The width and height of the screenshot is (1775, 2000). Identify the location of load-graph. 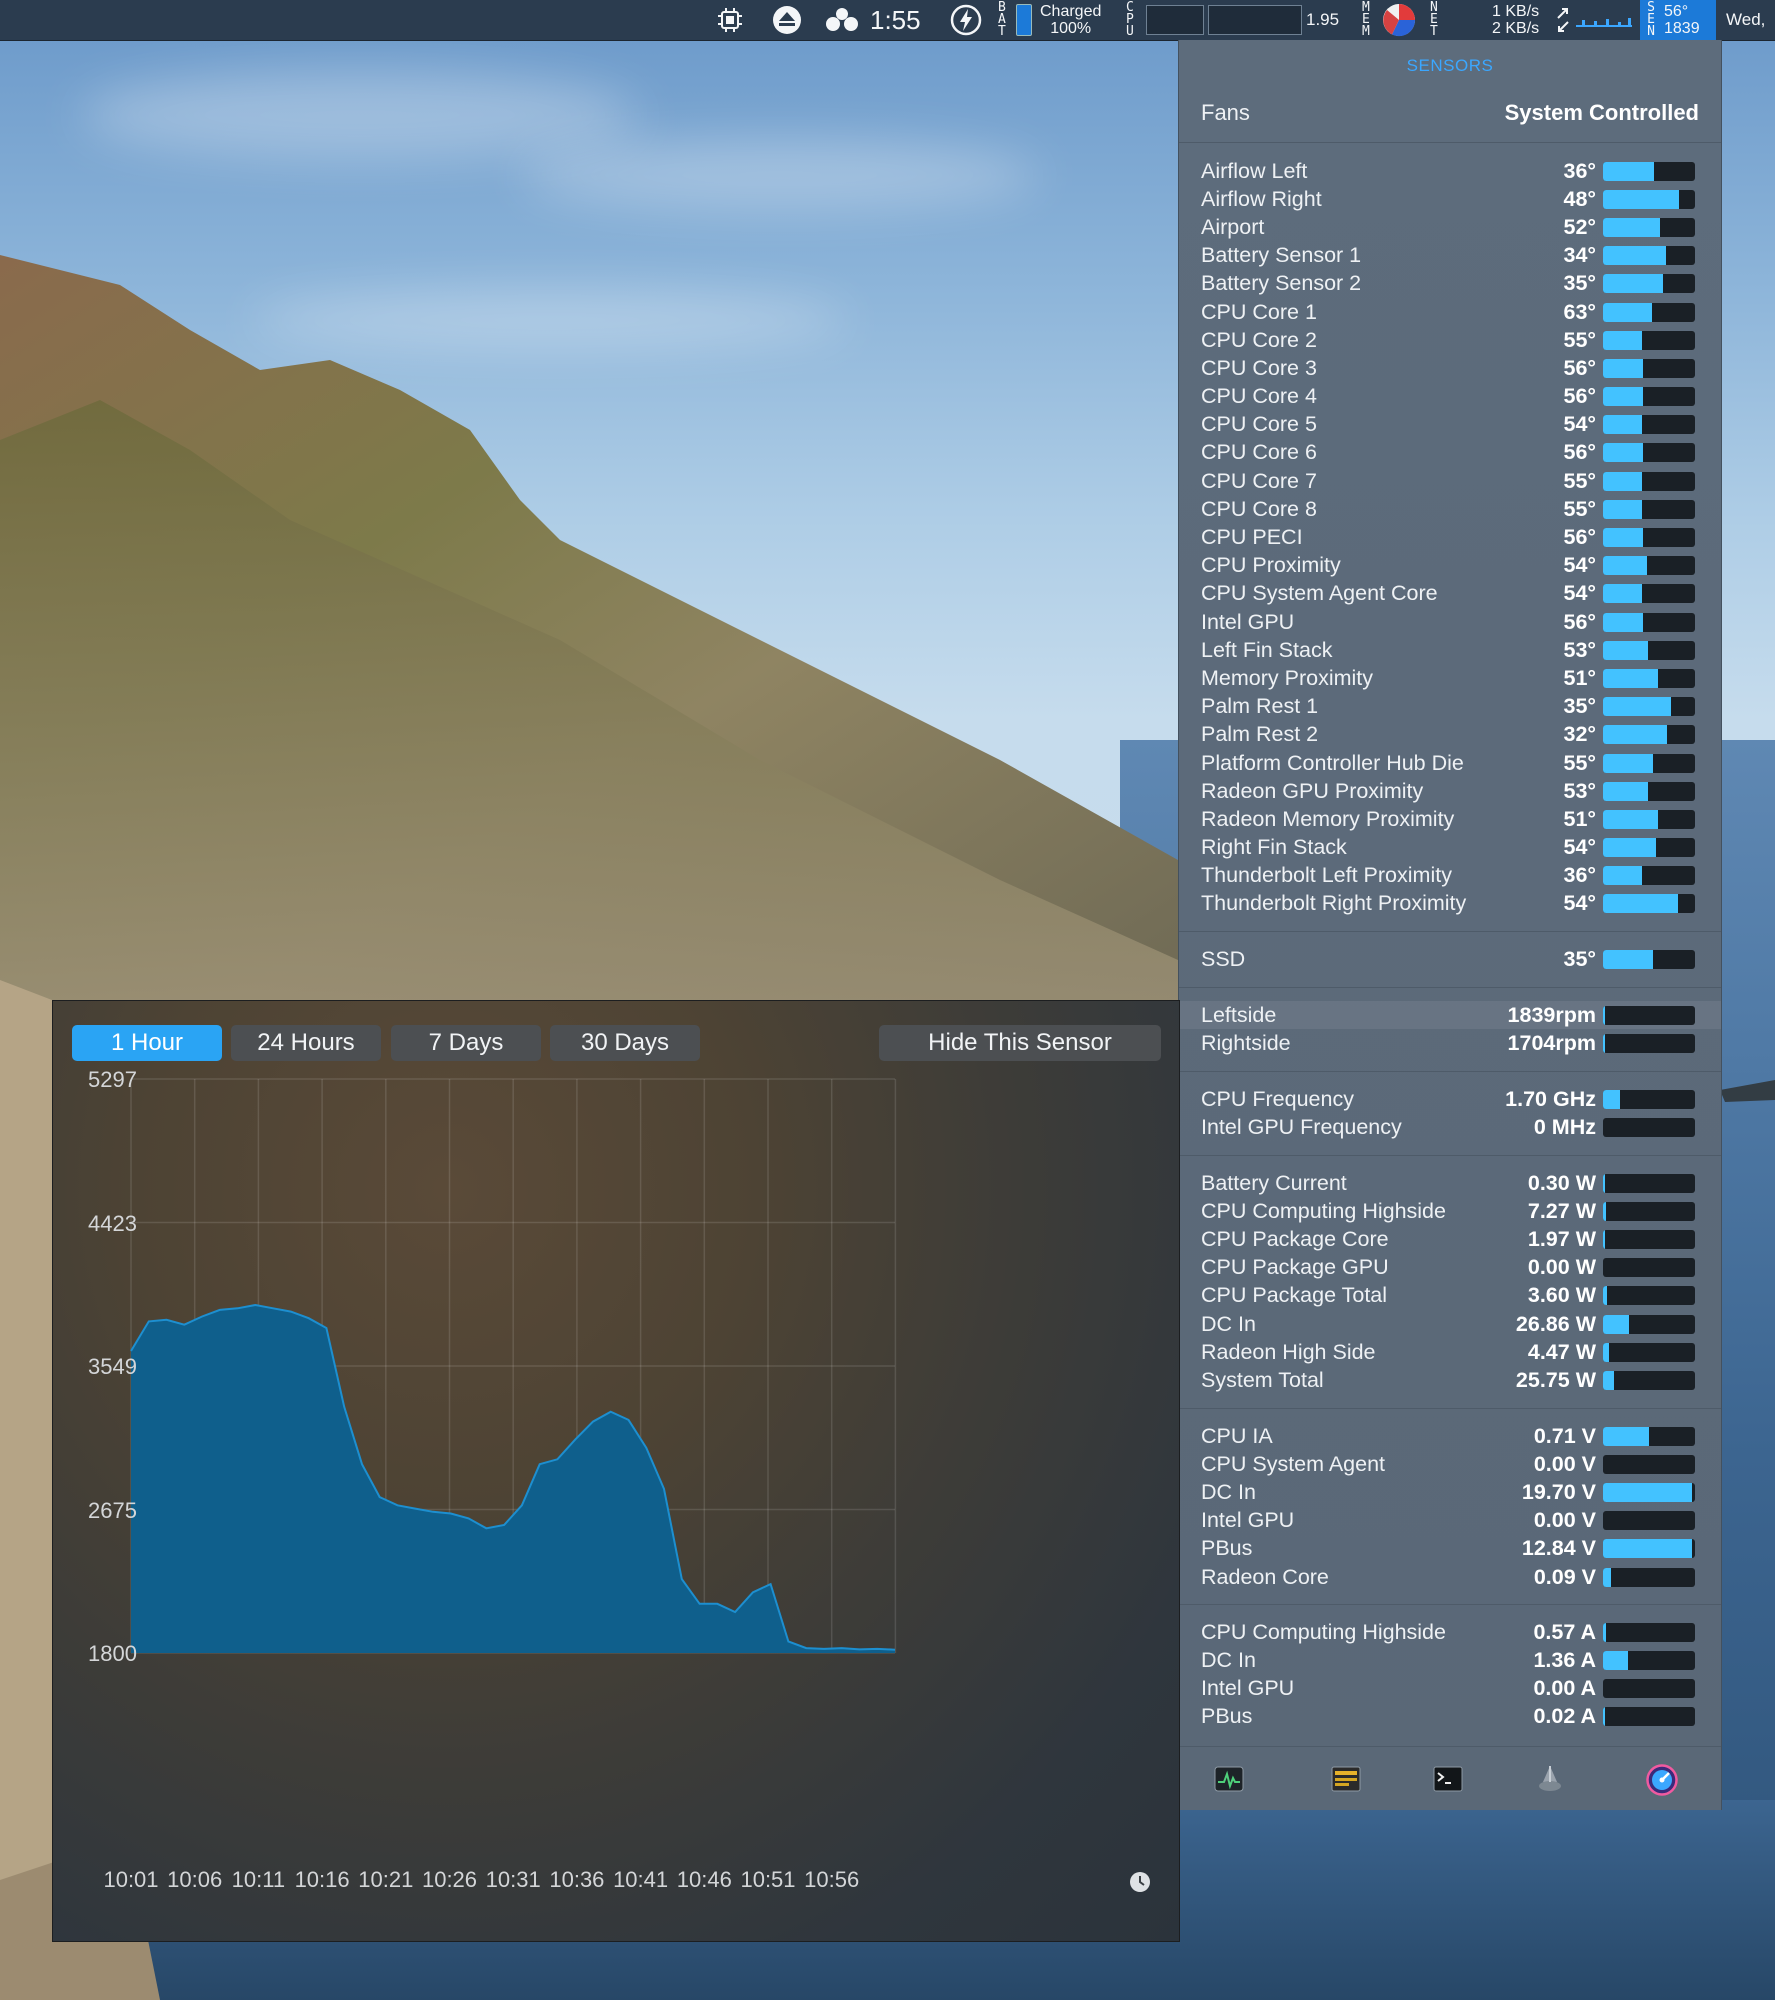
(1255, 20).